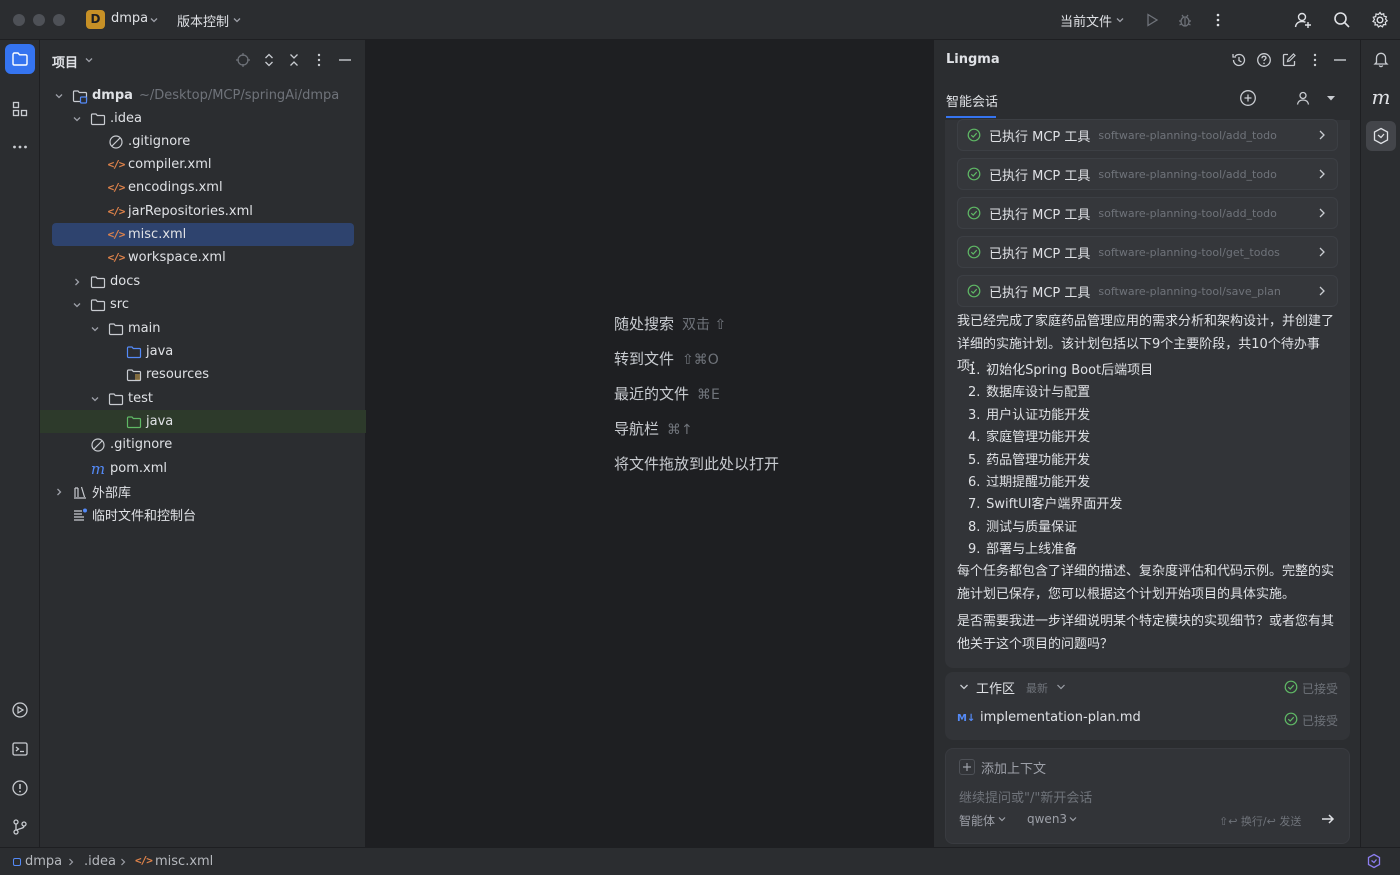  I want to click on tree-item-path: ~/Desktop/MCP/springAi/dmpa, so click(239, 95).